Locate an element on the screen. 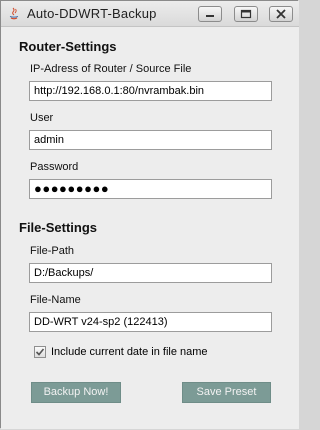 The width and height of the screenshot is (320, 430). maximize-button is located at coordinates (246, 14).